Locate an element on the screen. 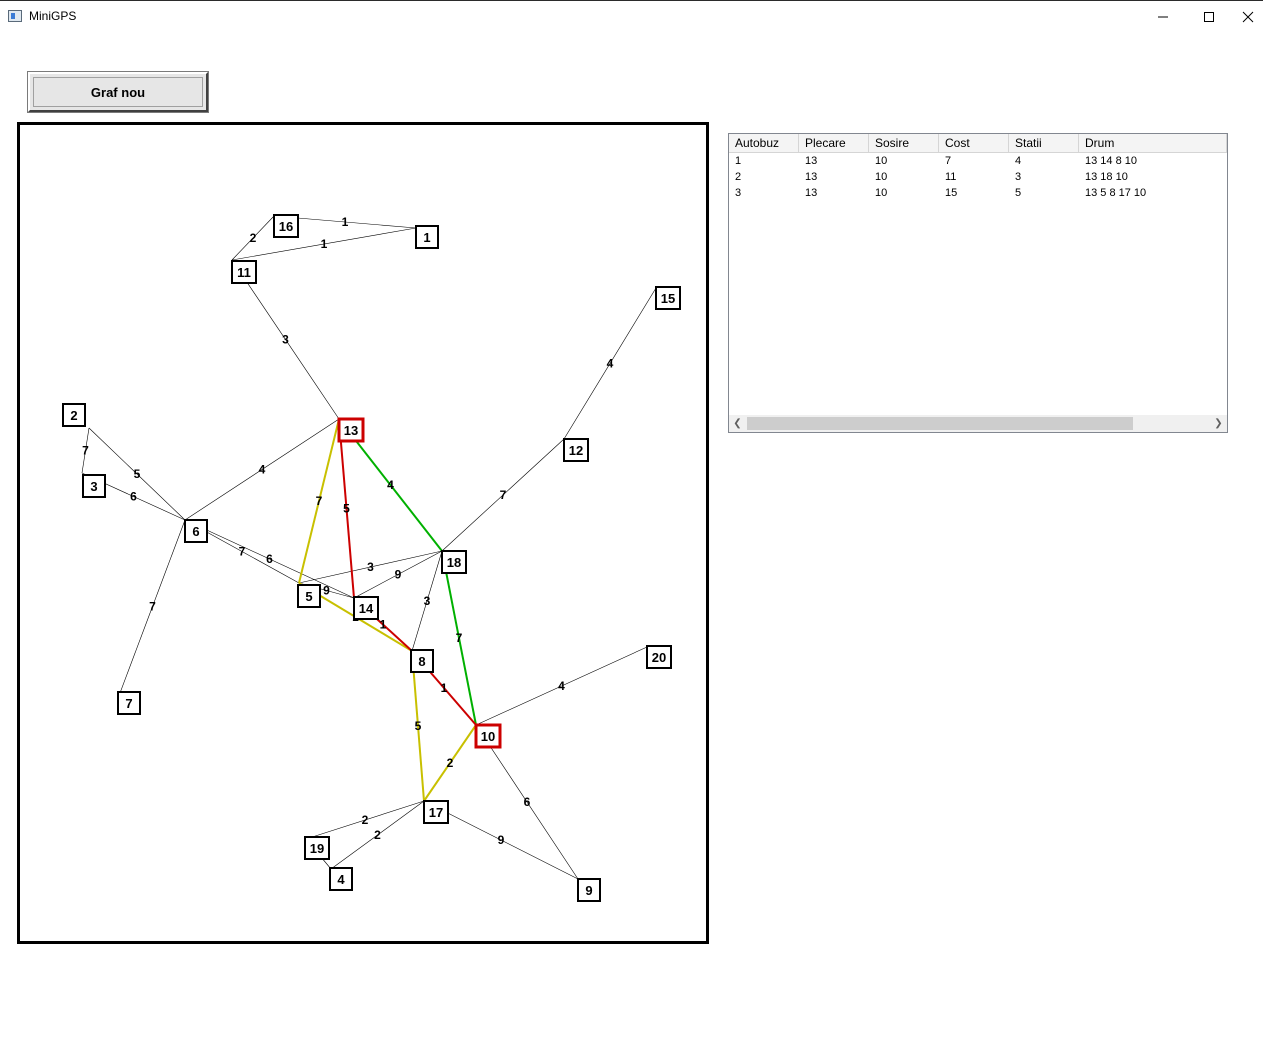 This screenshot has height=1037, width=1263. table-cell: 13 18 10 is located at coordinates (1106, 177).